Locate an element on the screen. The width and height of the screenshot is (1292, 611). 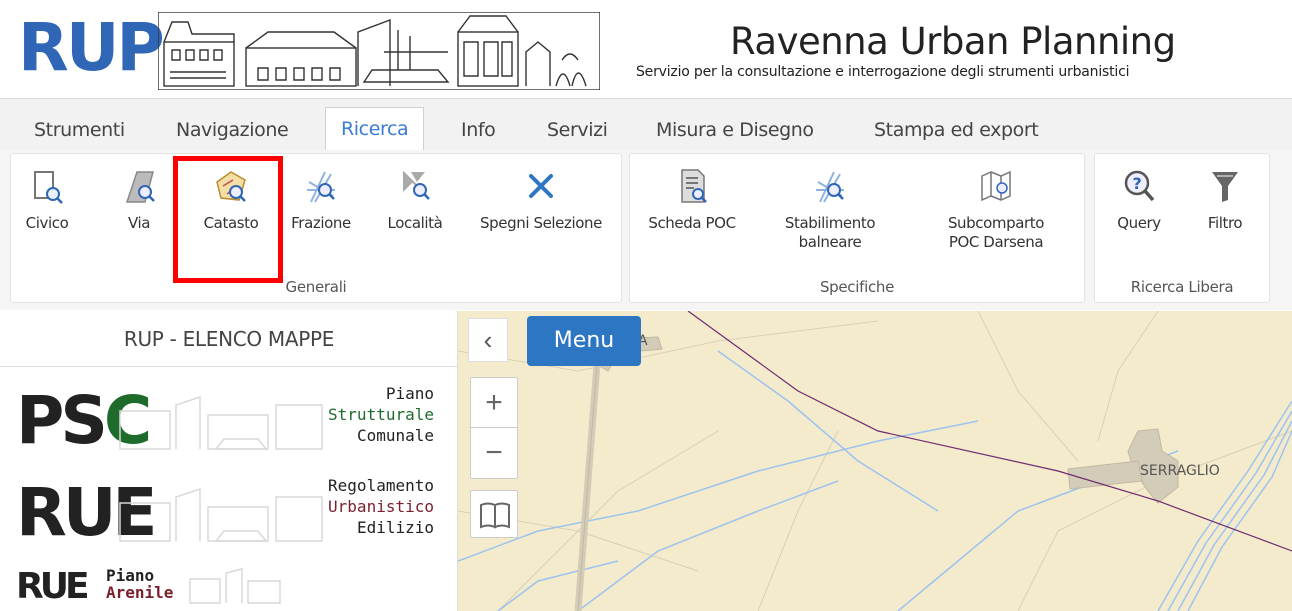
civico-button: Civico is located at coordinates (47, 200).